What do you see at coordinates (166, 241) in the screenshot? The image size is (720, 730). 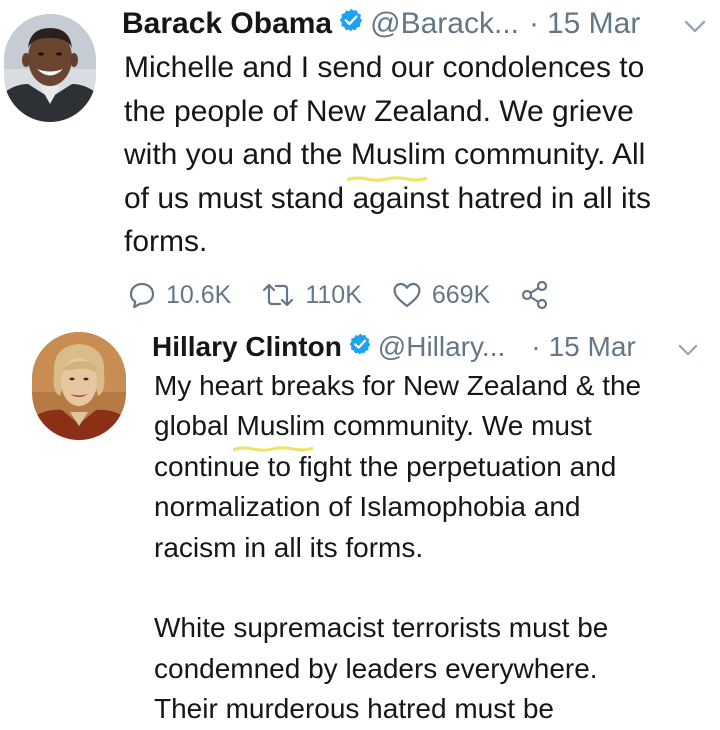 I see `tweet-text-line: forms.` at bounding box center [166, 241].